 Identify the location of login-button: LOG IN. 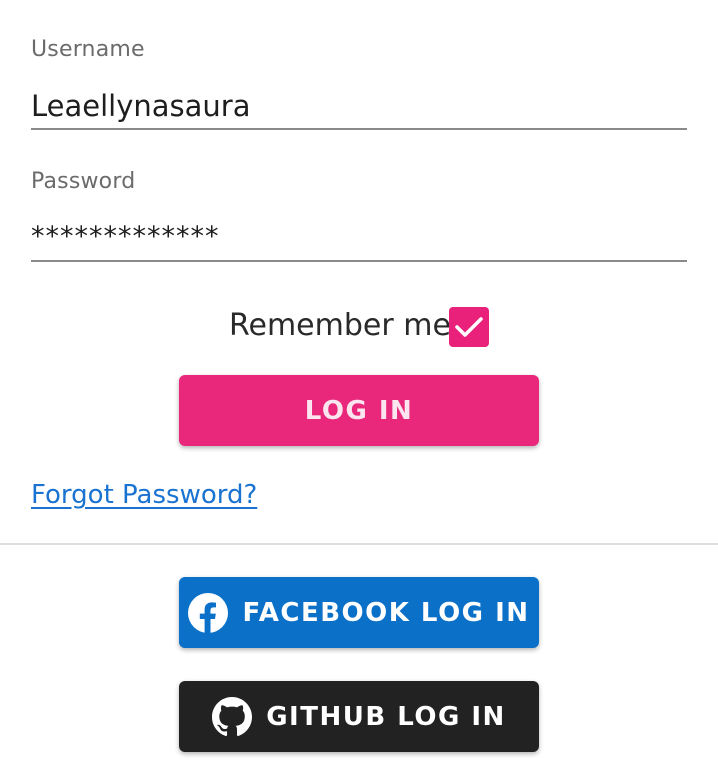
(359, 410).